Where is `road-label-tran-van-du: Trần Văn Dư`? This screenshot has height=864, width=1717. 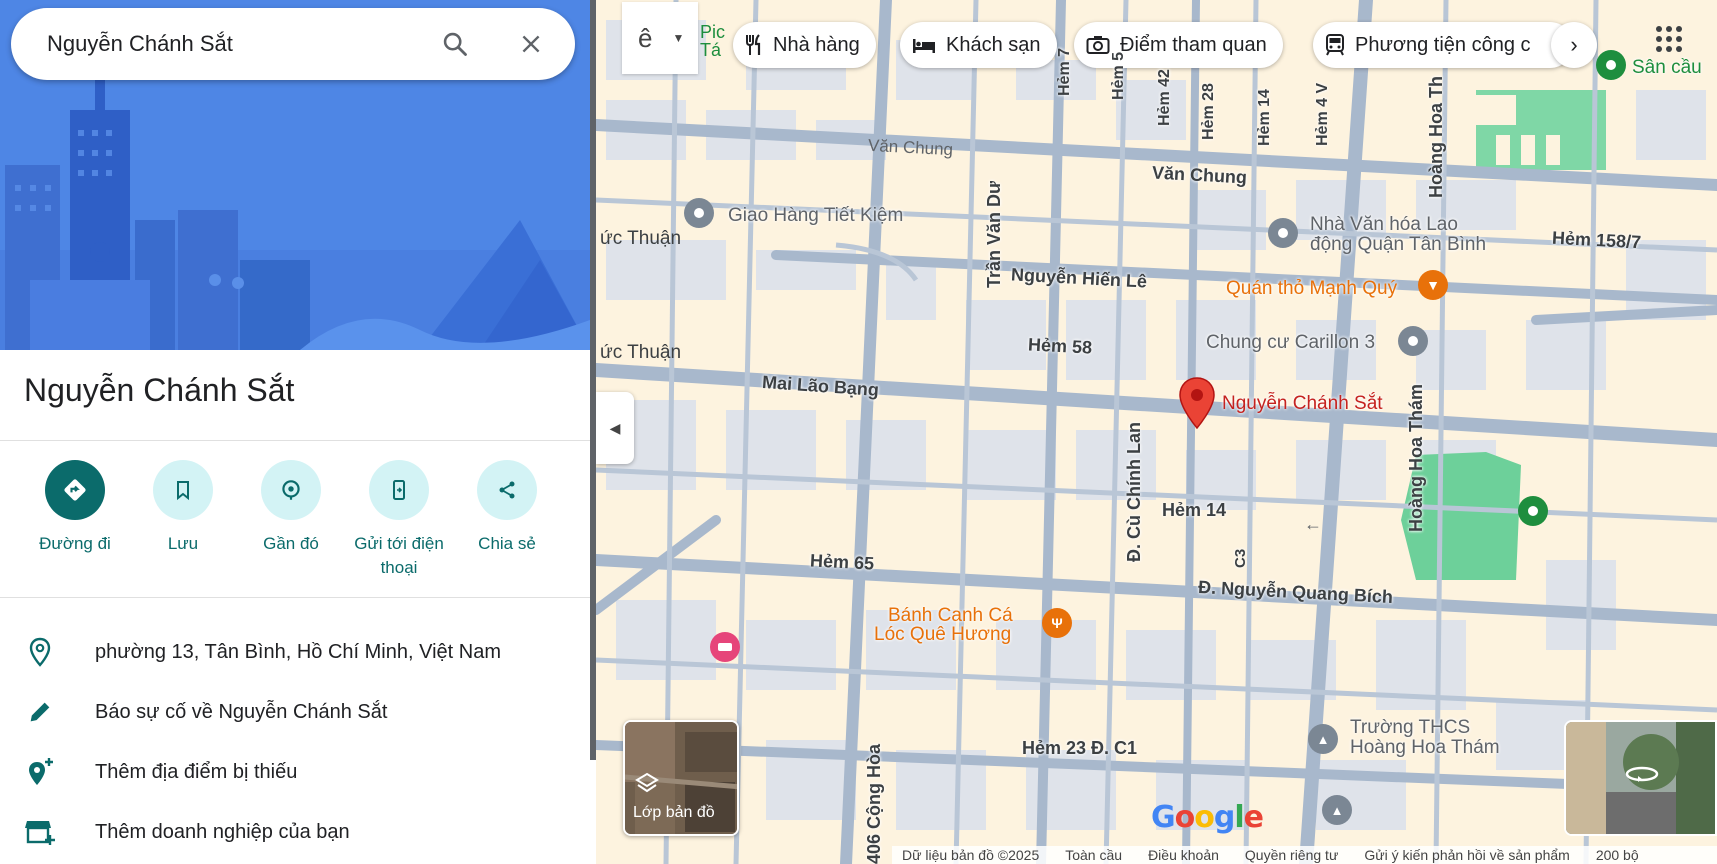 road-label-tran-van-du: Trần Văn Dư is located at coordinates (994, 234).